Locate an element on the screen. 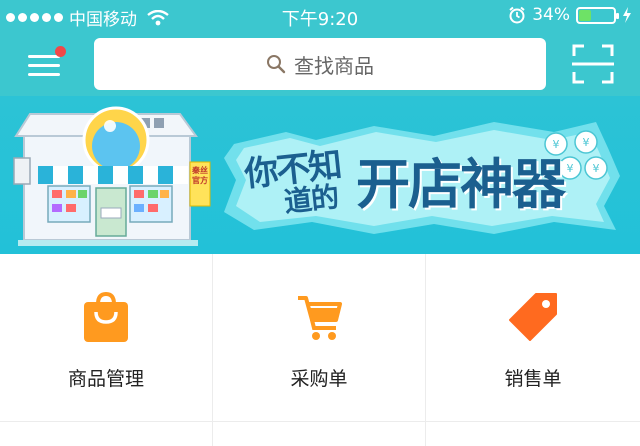 This screenshot has width=640, height=446. search-icon is located at coordinates (276, 64).